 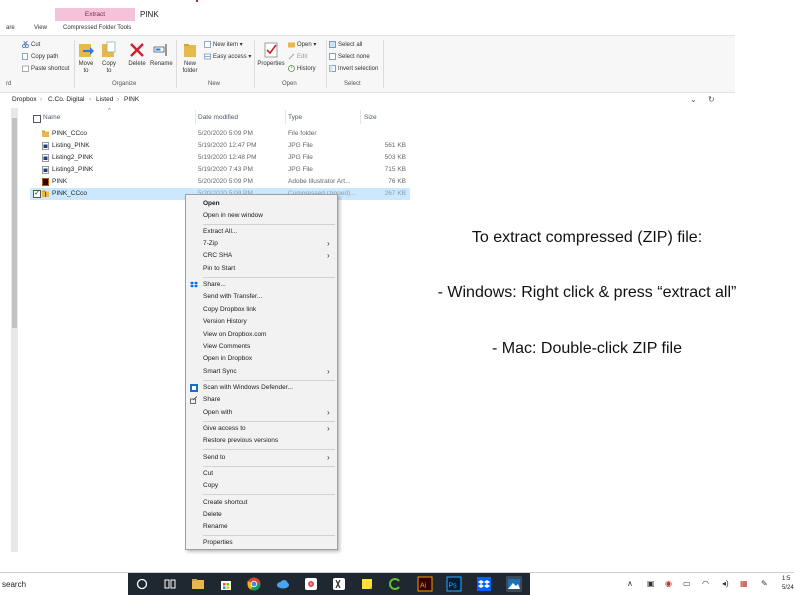 What do you see at coordinates (142, 584) in the screenshot?
I see `cortana-icon` at bounding box center [142, 584].